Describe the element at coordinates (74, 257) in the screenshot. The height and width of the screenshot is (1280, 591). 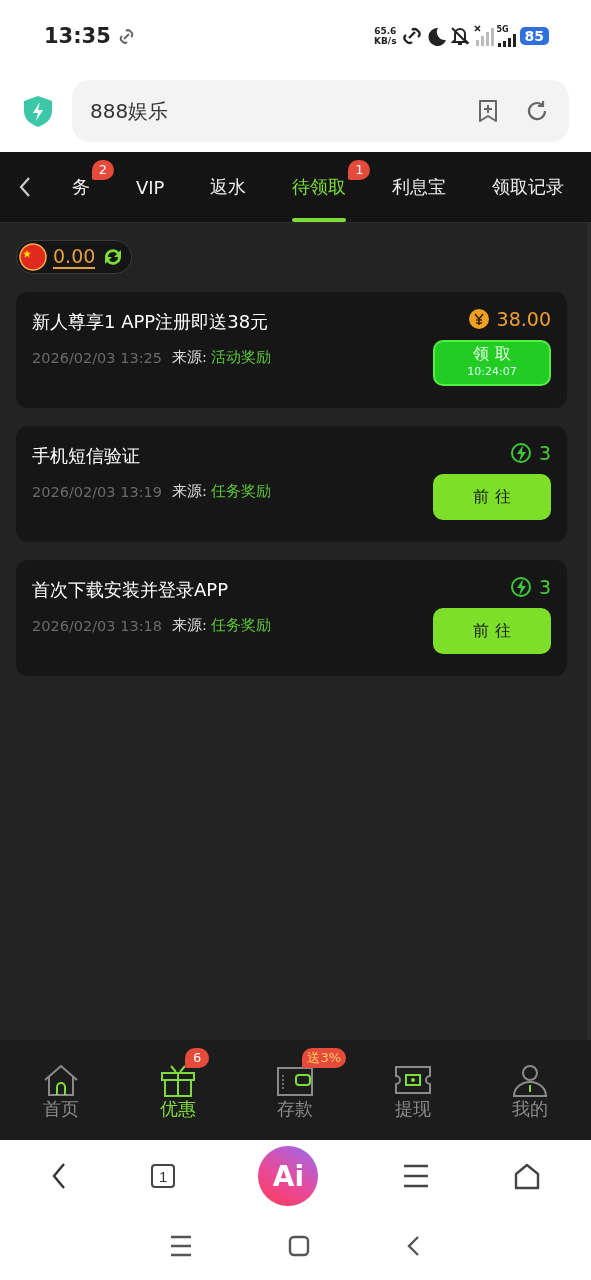
I see `balance-amount: 0.00` at that location.